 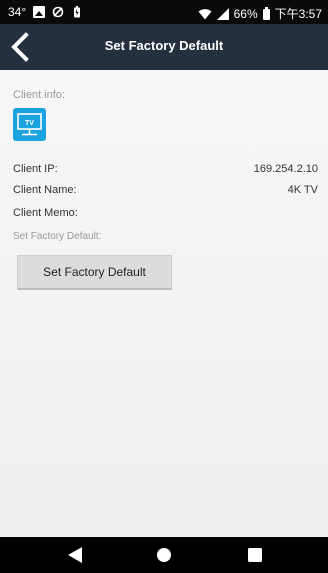 What do you see at coordinates (165, 170) in the screenshot?
I see `client-ip-row: Client IP: 169.254.2.10` at bounding box center [165, 170].